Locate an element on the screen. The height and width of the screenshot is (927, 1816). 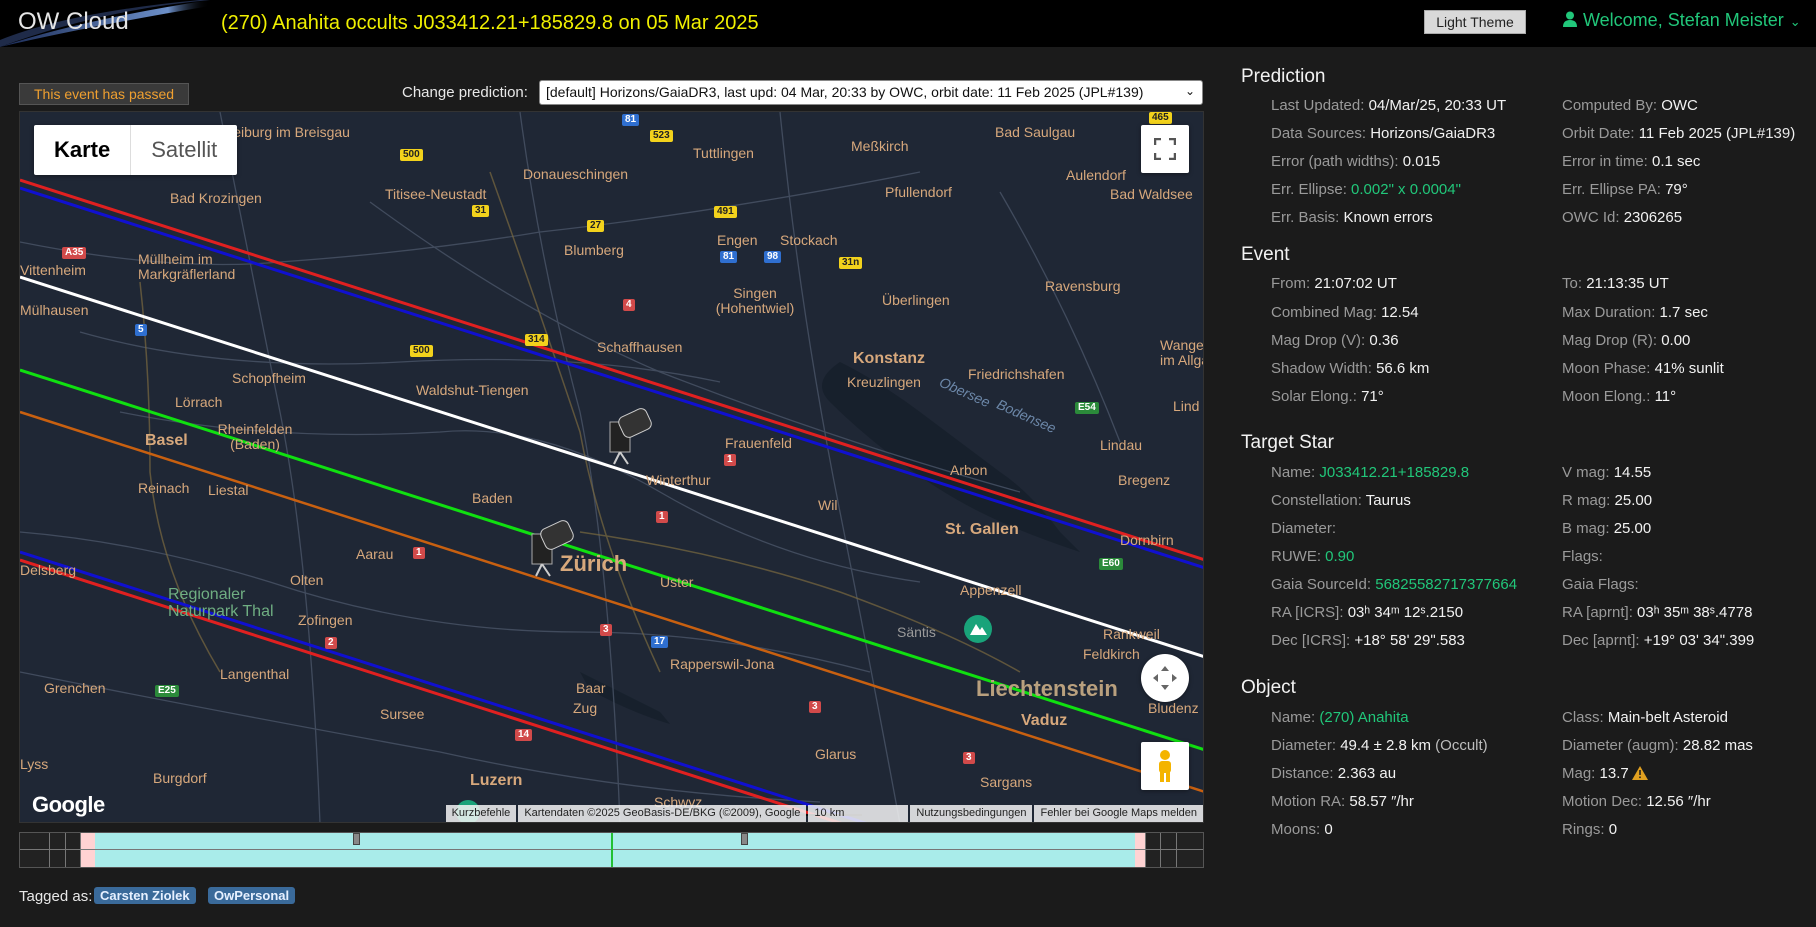
camera-control-button is located at coordinates (1165, 678).